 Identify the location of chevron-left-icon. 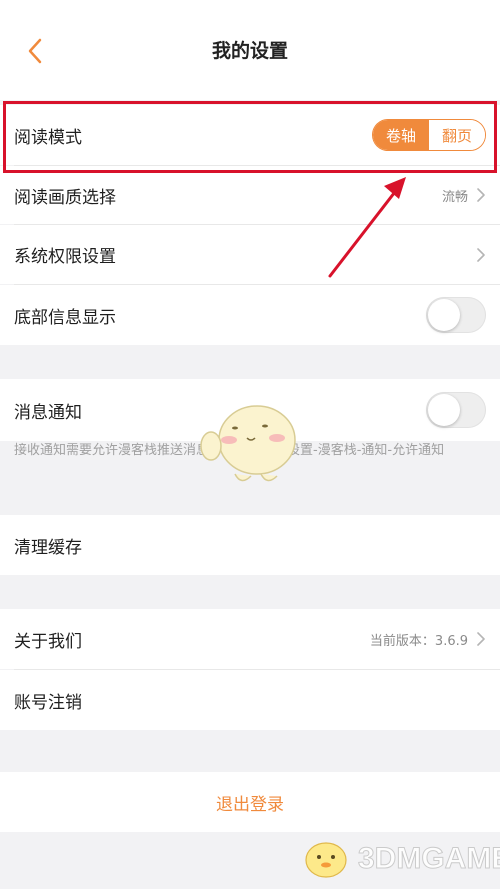
(35, 51).